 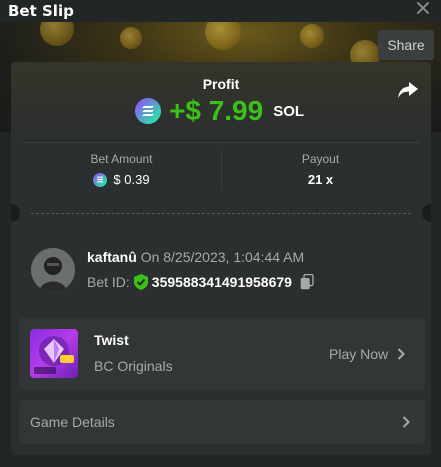 I want to click on play-now-label: Play Now, so click(x=359, y=354).